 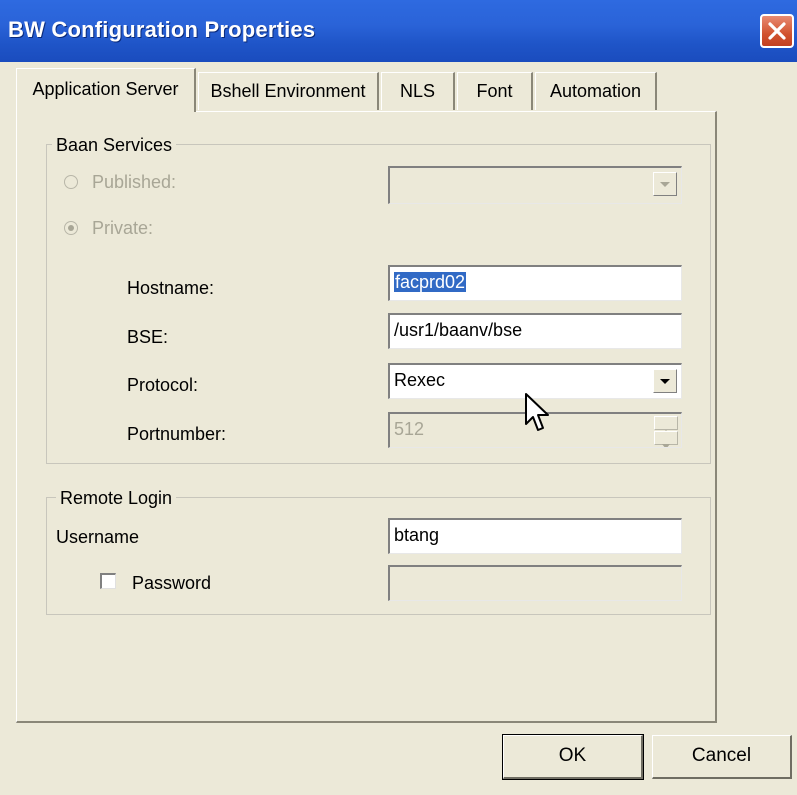 I want to click on published-select, so click(x=535, y=185).